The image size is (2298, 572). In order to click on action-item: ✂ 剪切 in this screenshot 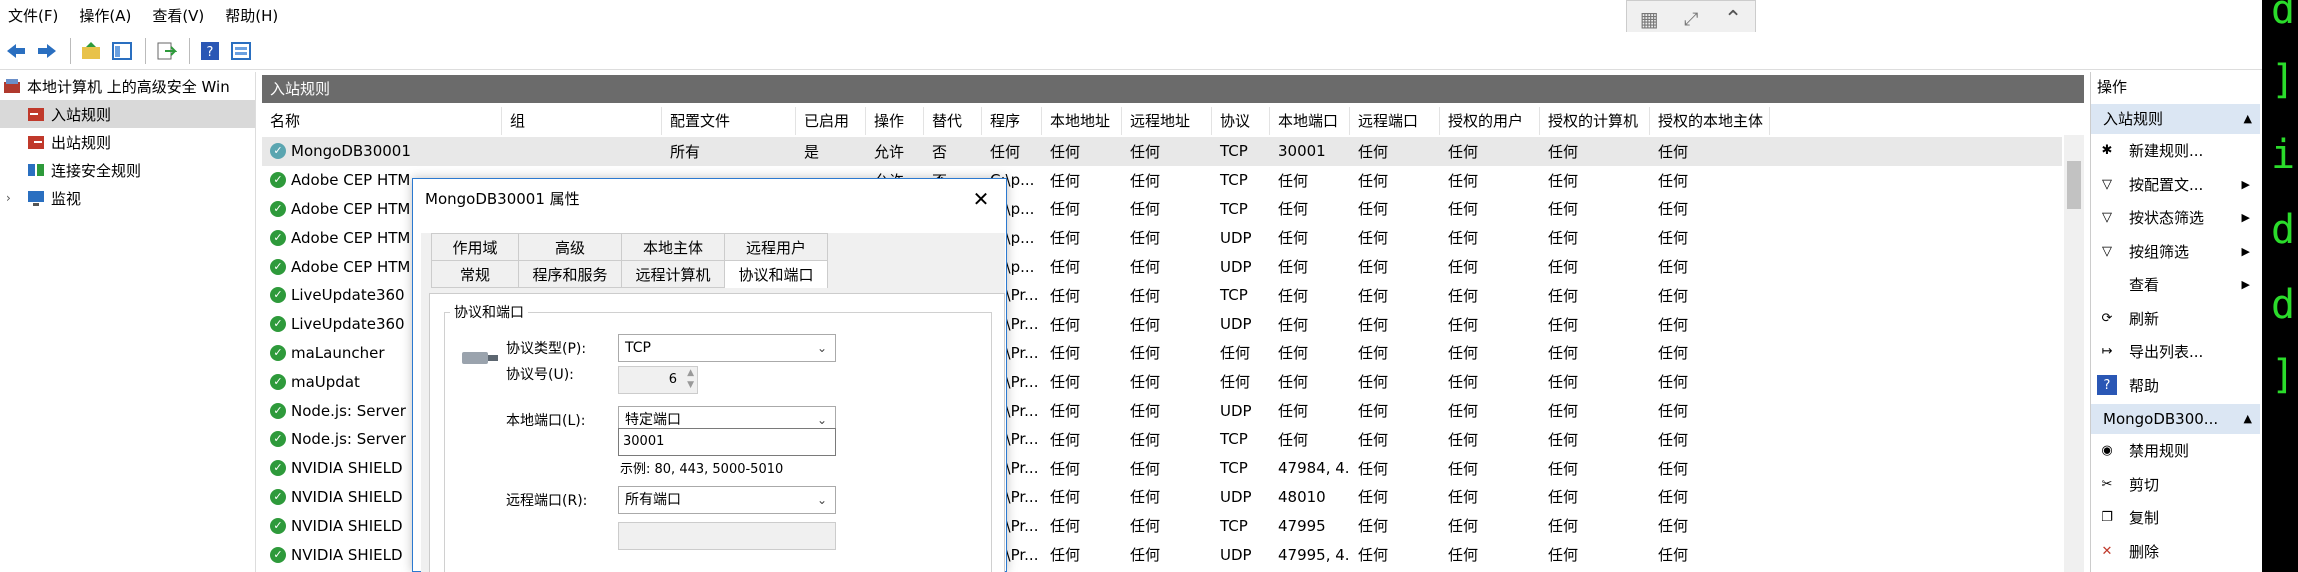, I will do `click(2175, 485)`.